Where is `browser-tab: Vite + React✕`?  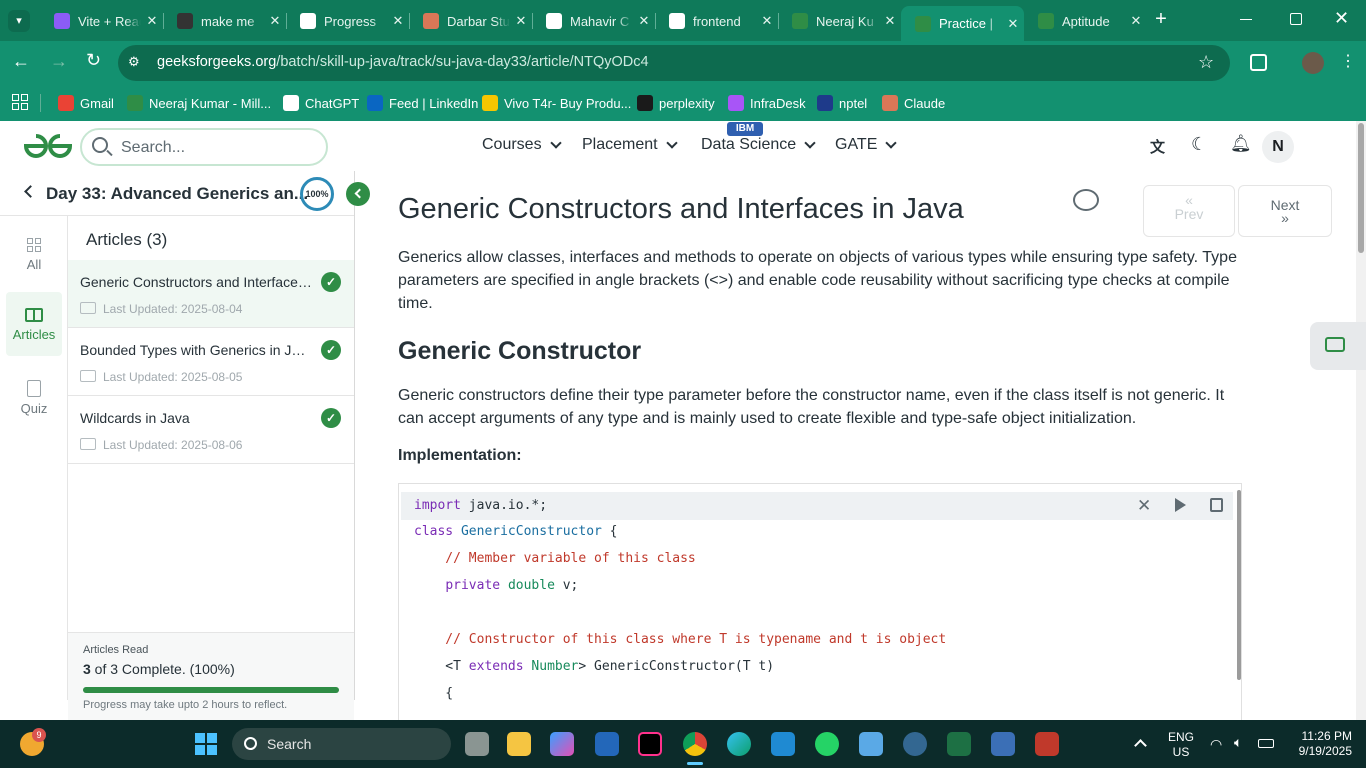 browser-tab: Vite + React✕ is located at coordinates (101, 21).